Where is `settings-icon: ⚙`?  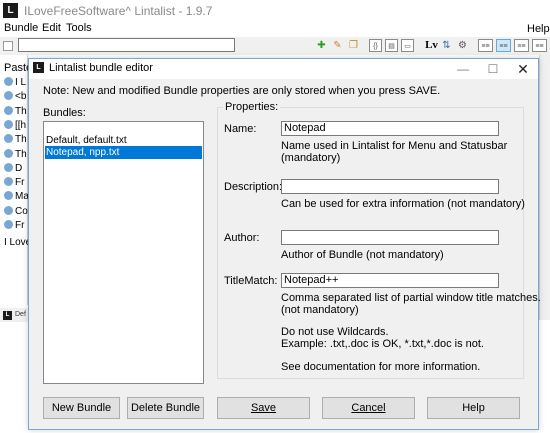 settings-icon: ⚙ is located at coordinates (462, 45).